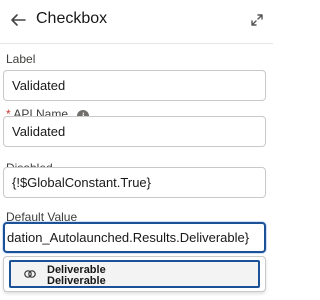  What do you see at coordinates (136, 22) in the screenshot?
I see `panel-header: Checkbox` at bounding box center [136, 22].